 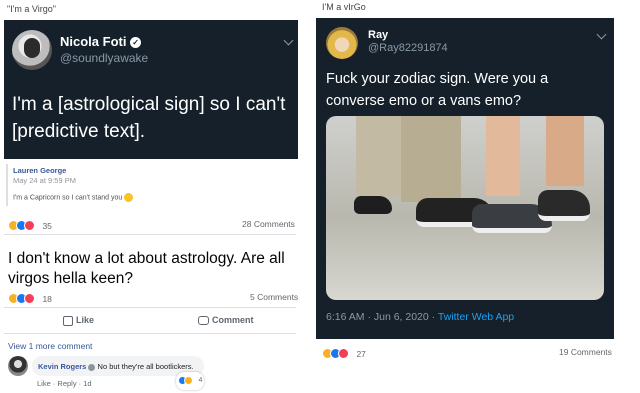 What do you see at coordinates (378, 35) in the screenshot?
I see `tweet-author-name: Ray` at bounding box center [378, 35].